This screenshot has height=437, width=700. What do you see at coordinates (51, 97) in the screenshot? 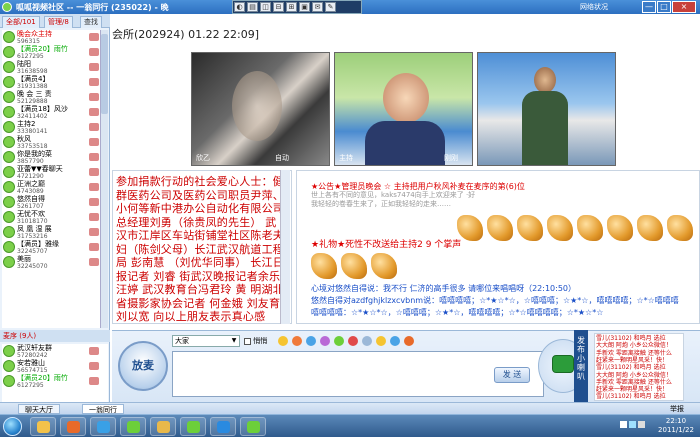
I see `user-row: 晚 会 三 责 52129888` at bounding box center [51, 97].